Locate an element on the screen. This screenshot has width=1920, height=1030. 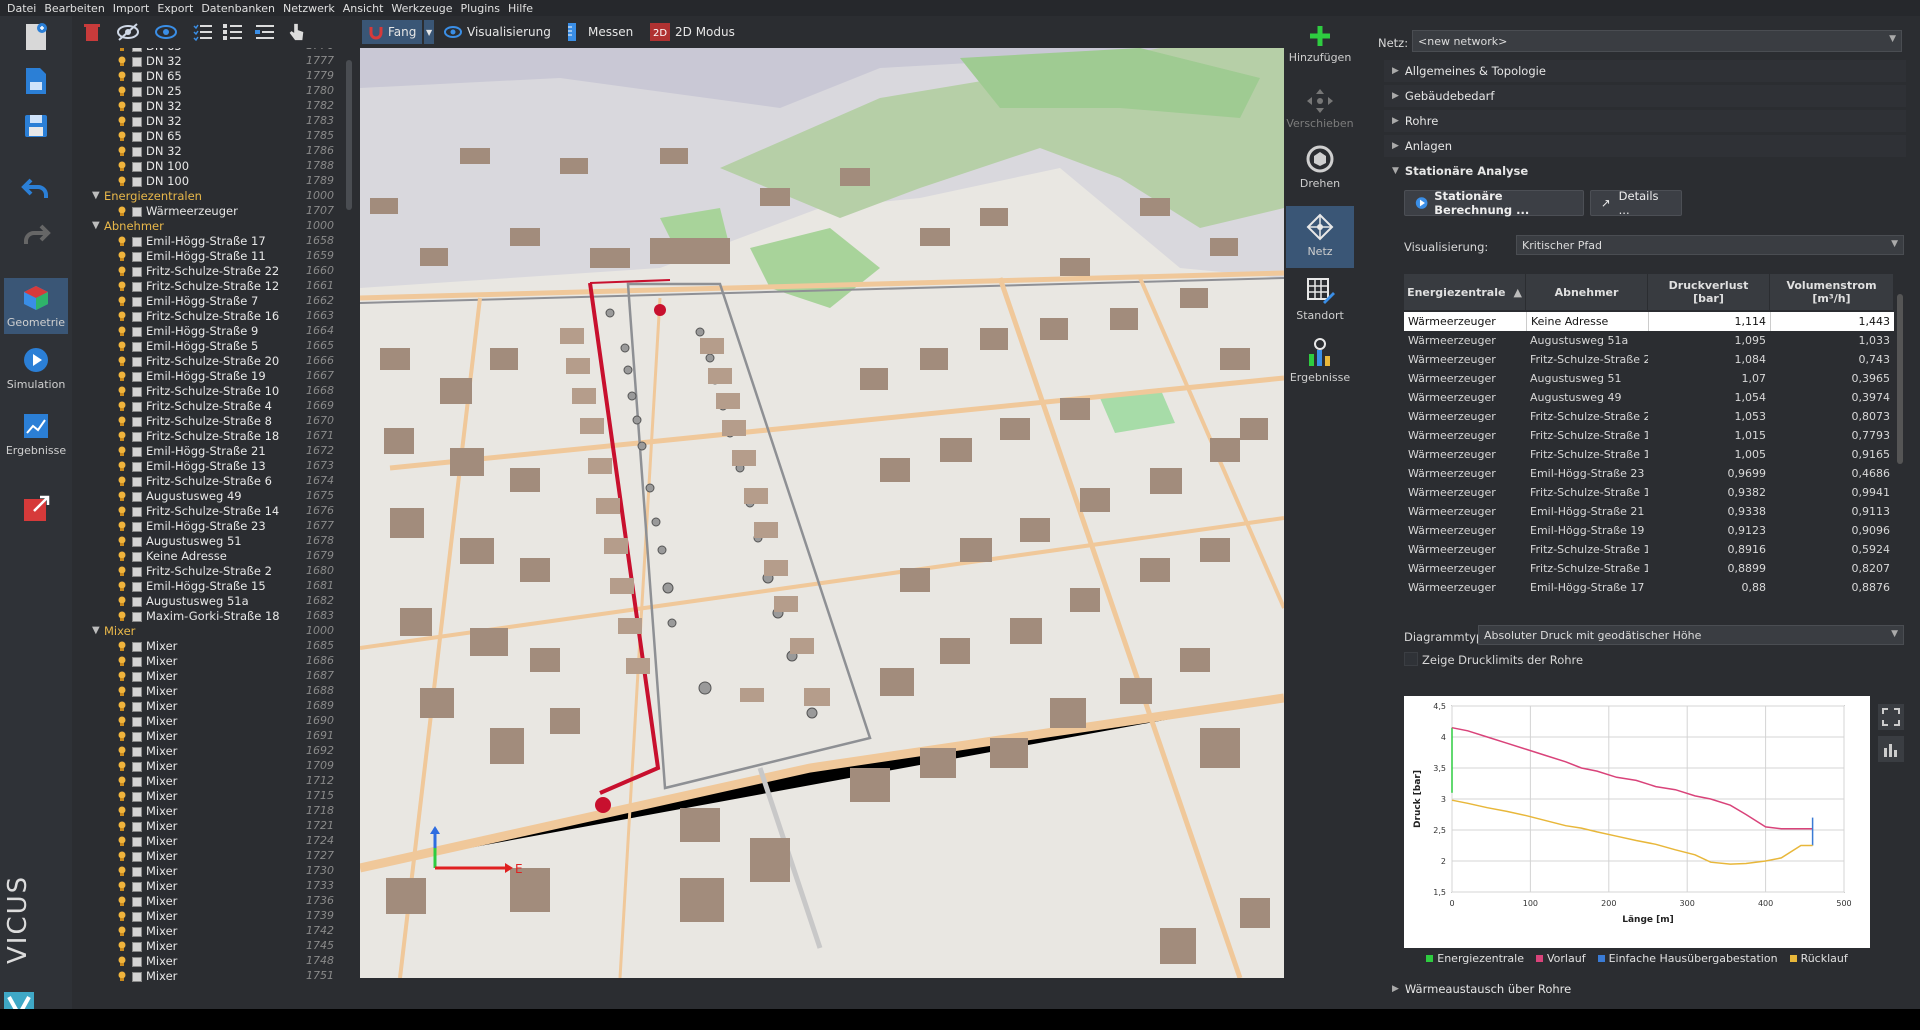
tree-item: Mixer 1685 is located at coordinates (208, 646).